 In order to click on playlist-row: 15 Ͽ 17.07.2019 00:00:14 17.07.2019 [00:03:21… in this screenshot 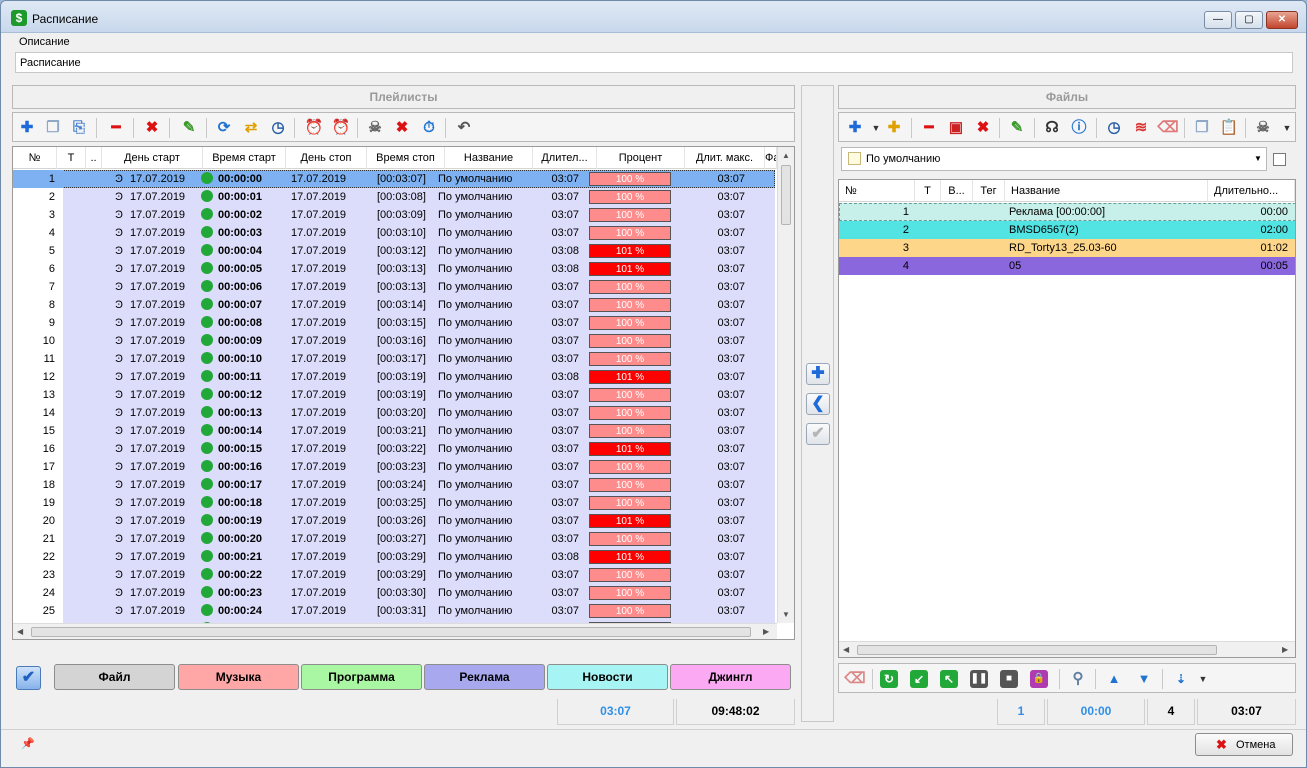, I will do `click(394, 431)`.